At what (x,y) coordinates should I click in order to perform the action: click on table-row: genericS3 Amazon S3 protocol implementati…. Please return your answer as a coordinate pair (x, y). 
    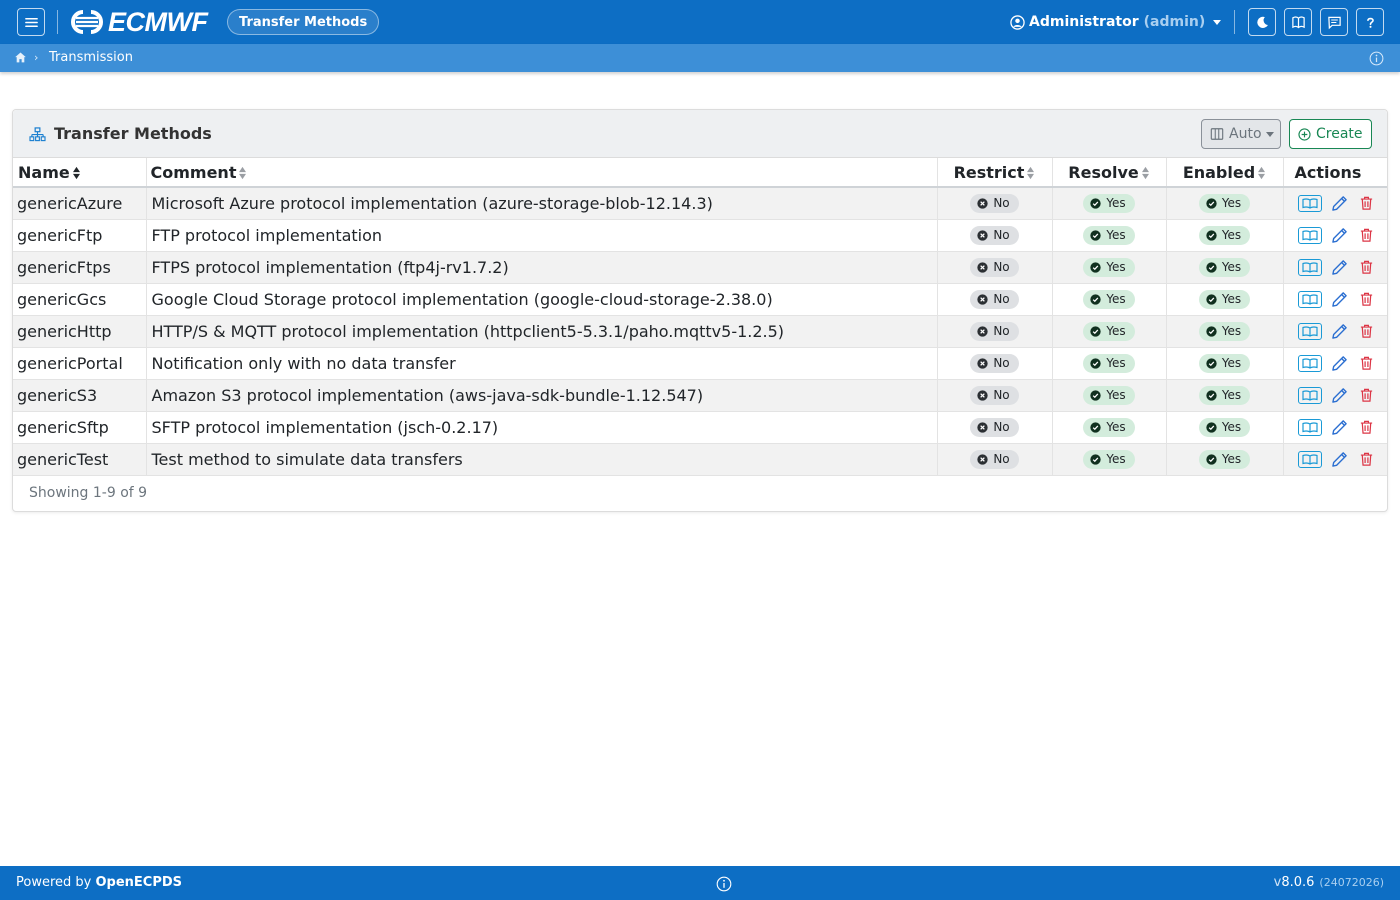
    Looking at the image, I should click on (700, 395).